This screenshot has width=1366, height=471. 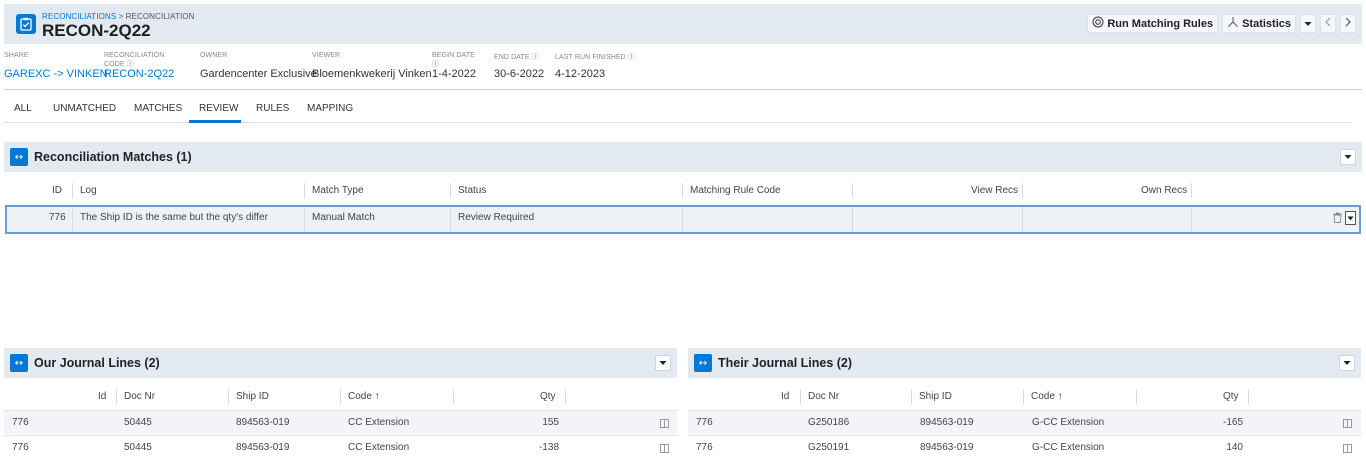 I want to click on cell-code: G-CC Extension, so click(x=1068, y=422).